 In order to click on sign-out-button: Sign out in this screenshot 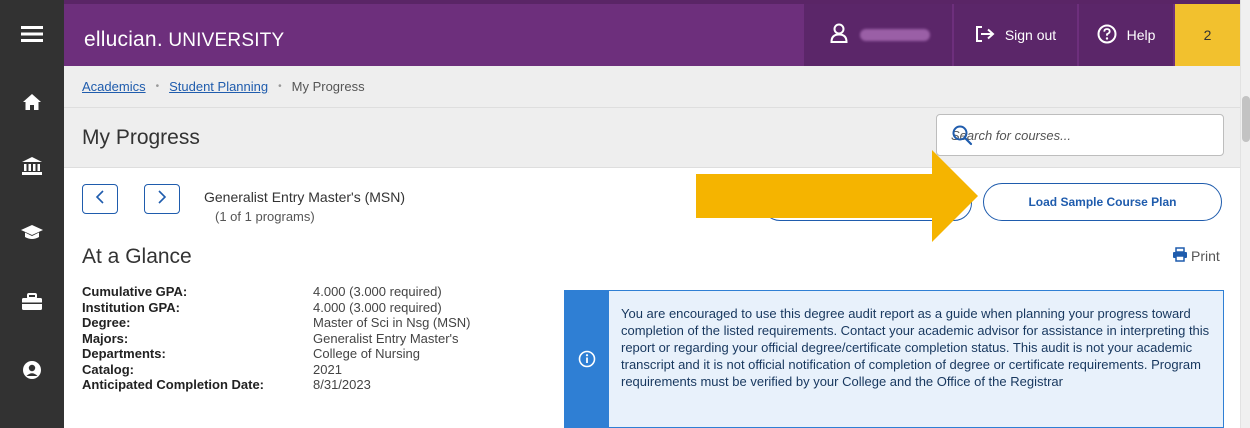, I will do `click(1015, 35)`.